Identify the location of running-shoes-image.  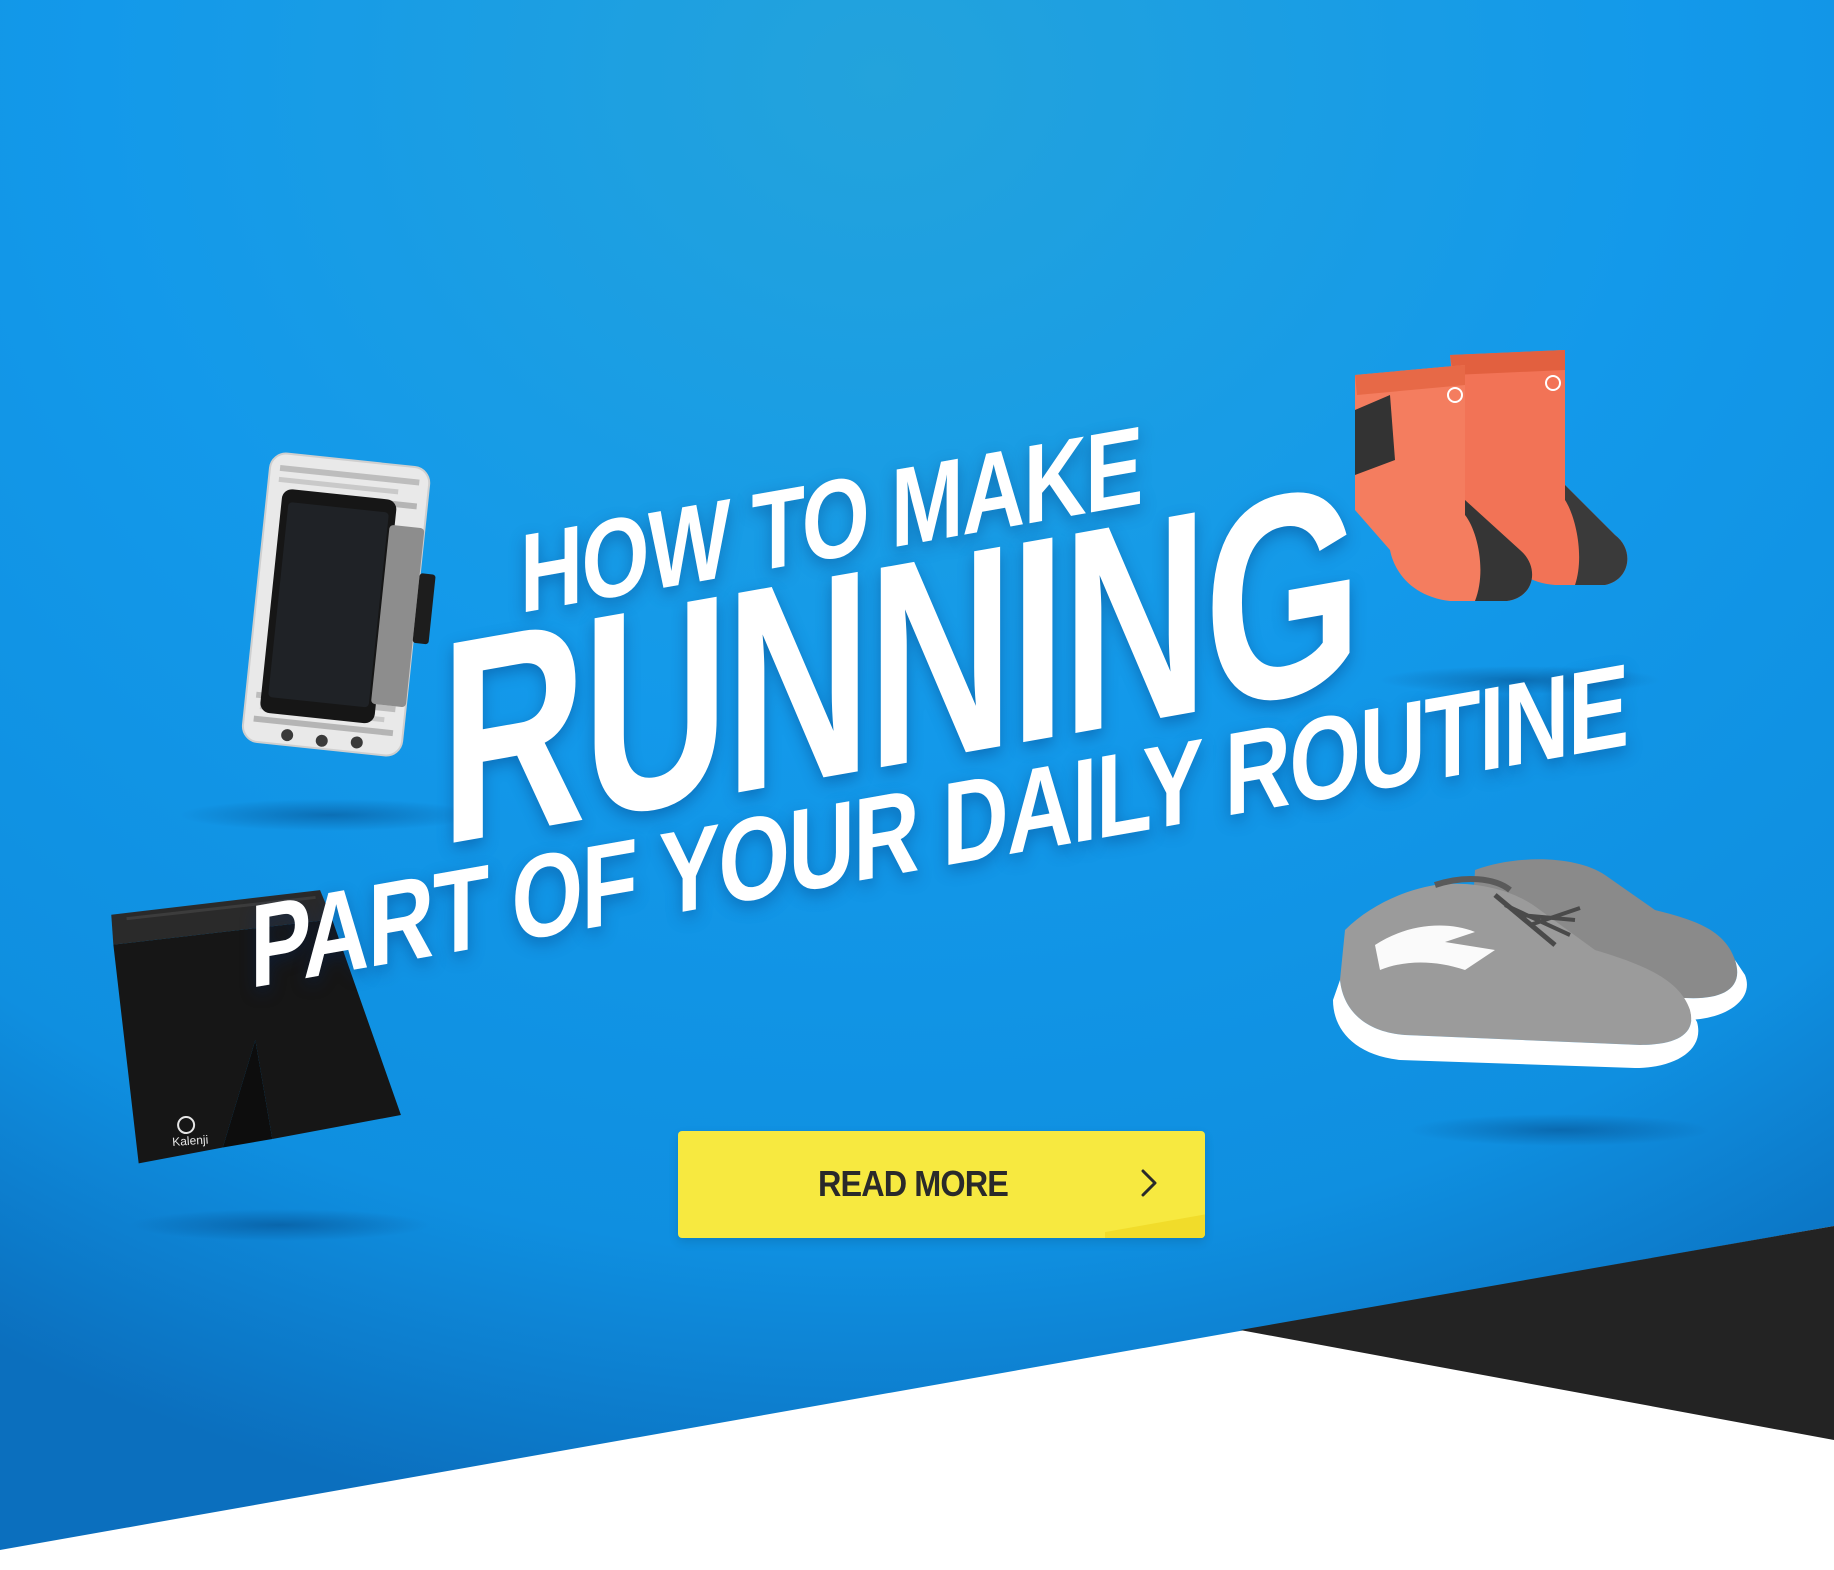
(1540, 963).